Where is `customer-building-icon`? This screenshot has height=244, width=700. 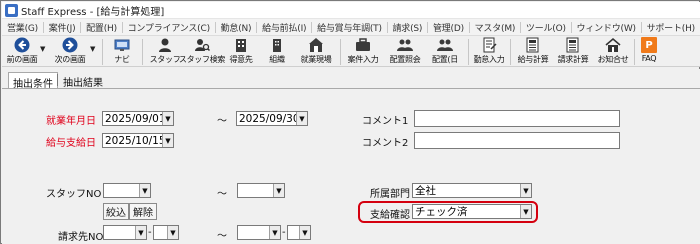 customer-building-icon is located at coordinates (241, 45).